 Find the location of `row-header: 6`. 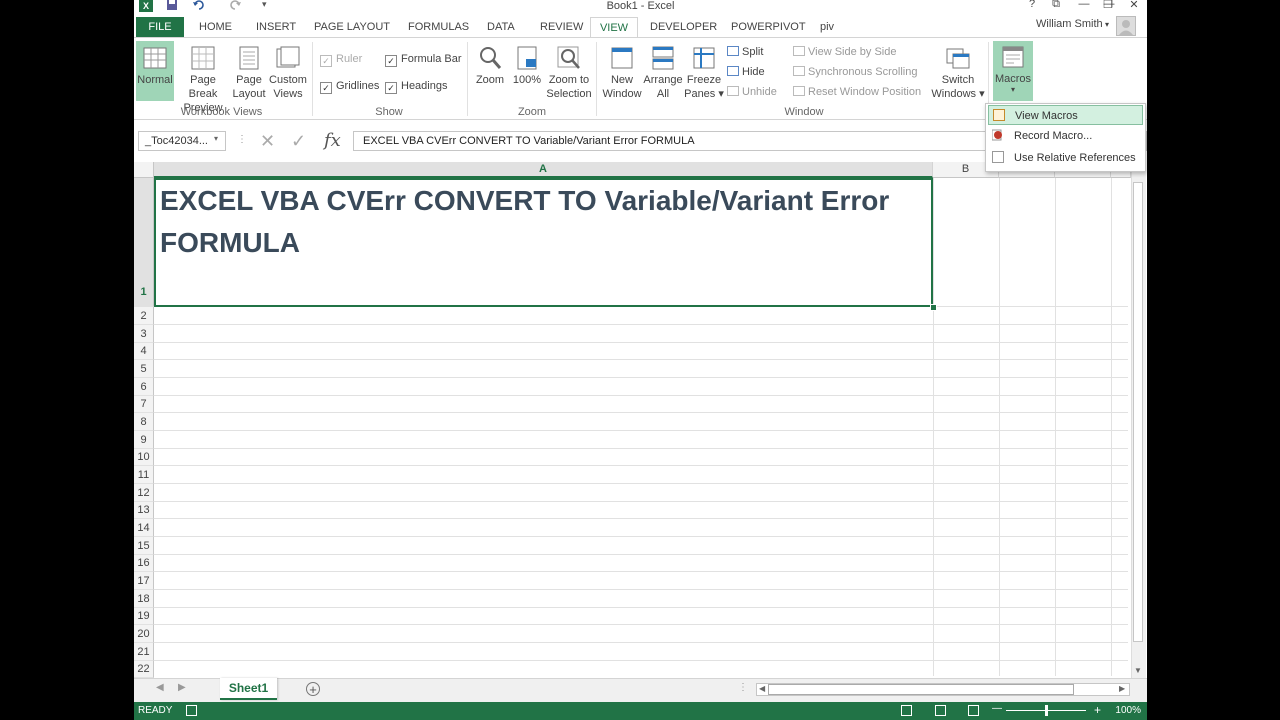

row-header: 6 is located at coordinates (144, 387).